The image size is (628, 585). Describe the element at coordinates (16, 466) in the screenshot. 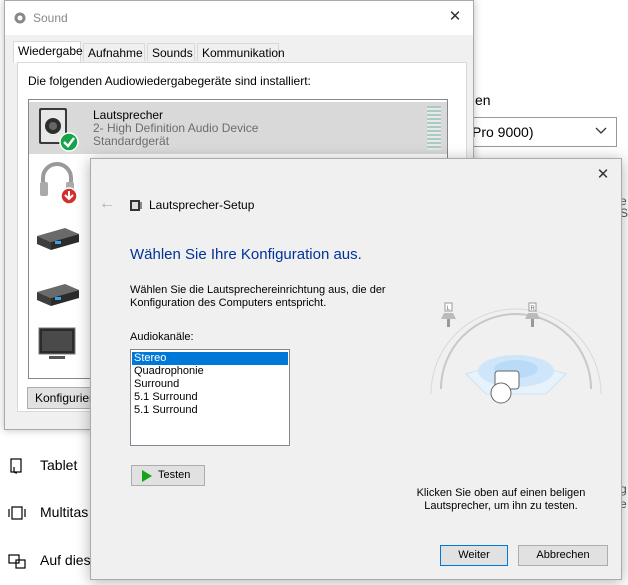

I see `tablet-icon` at that location.